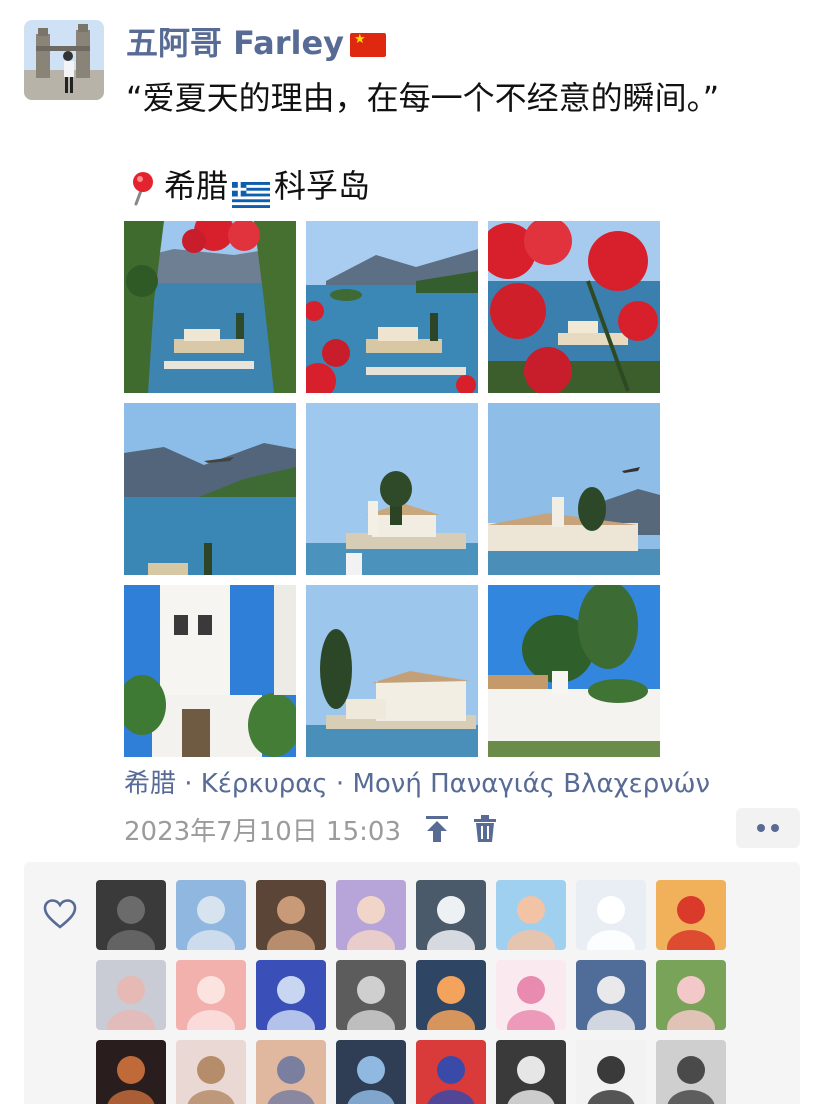 This screenshot has width=828, height=1104. Describe the element at coordinates (211, 915) in the screenshot. I see `liker-2-avatar` at that location.